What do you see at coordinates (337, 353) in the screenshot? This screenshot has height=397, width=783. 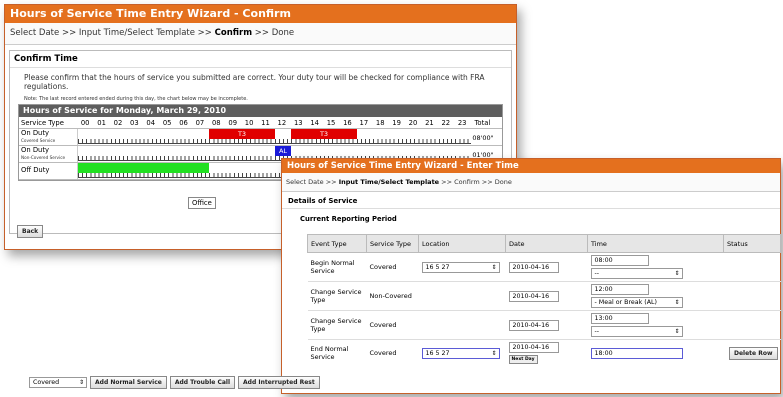 I see `event-type: End Normal Service` at bounding box center [337, 353].